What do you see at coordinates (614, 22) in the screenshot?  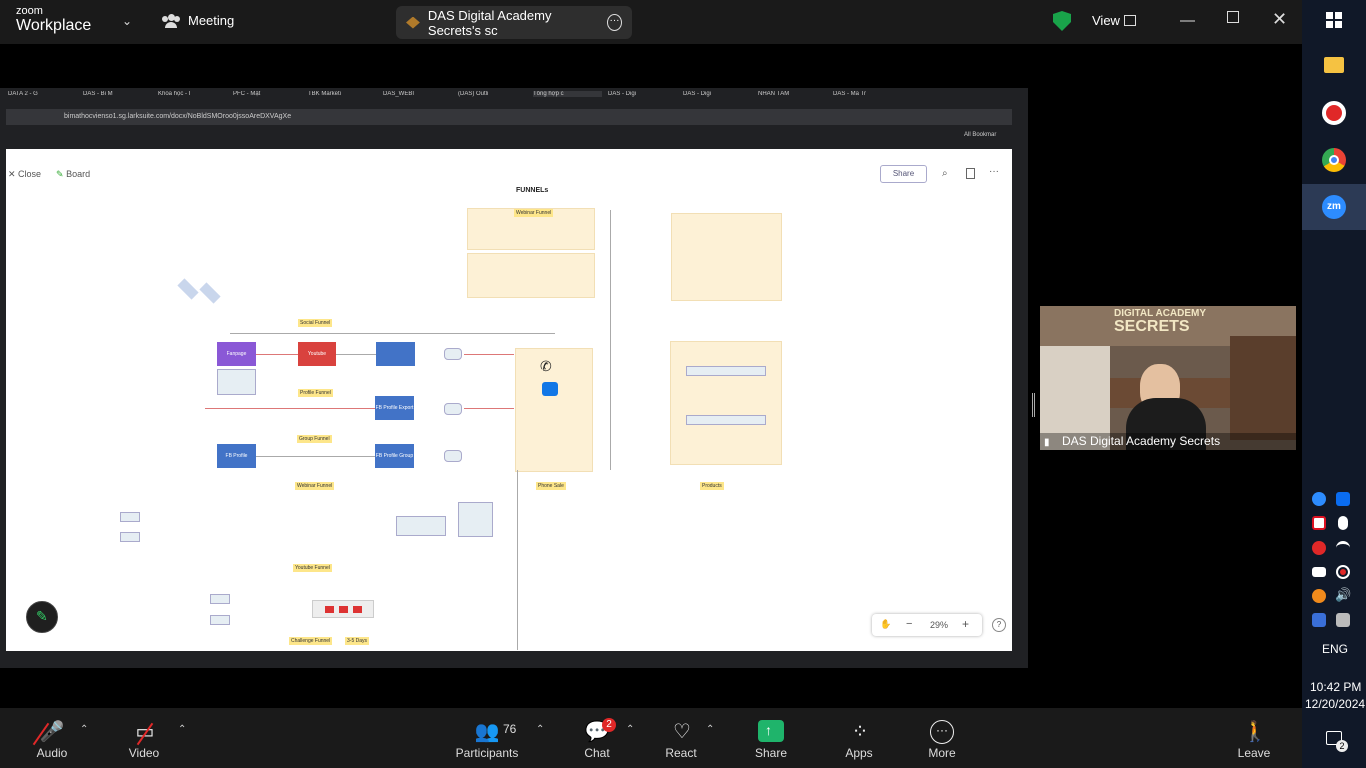 I see `more-options-icon: ···` at bounding box center [614, 22].